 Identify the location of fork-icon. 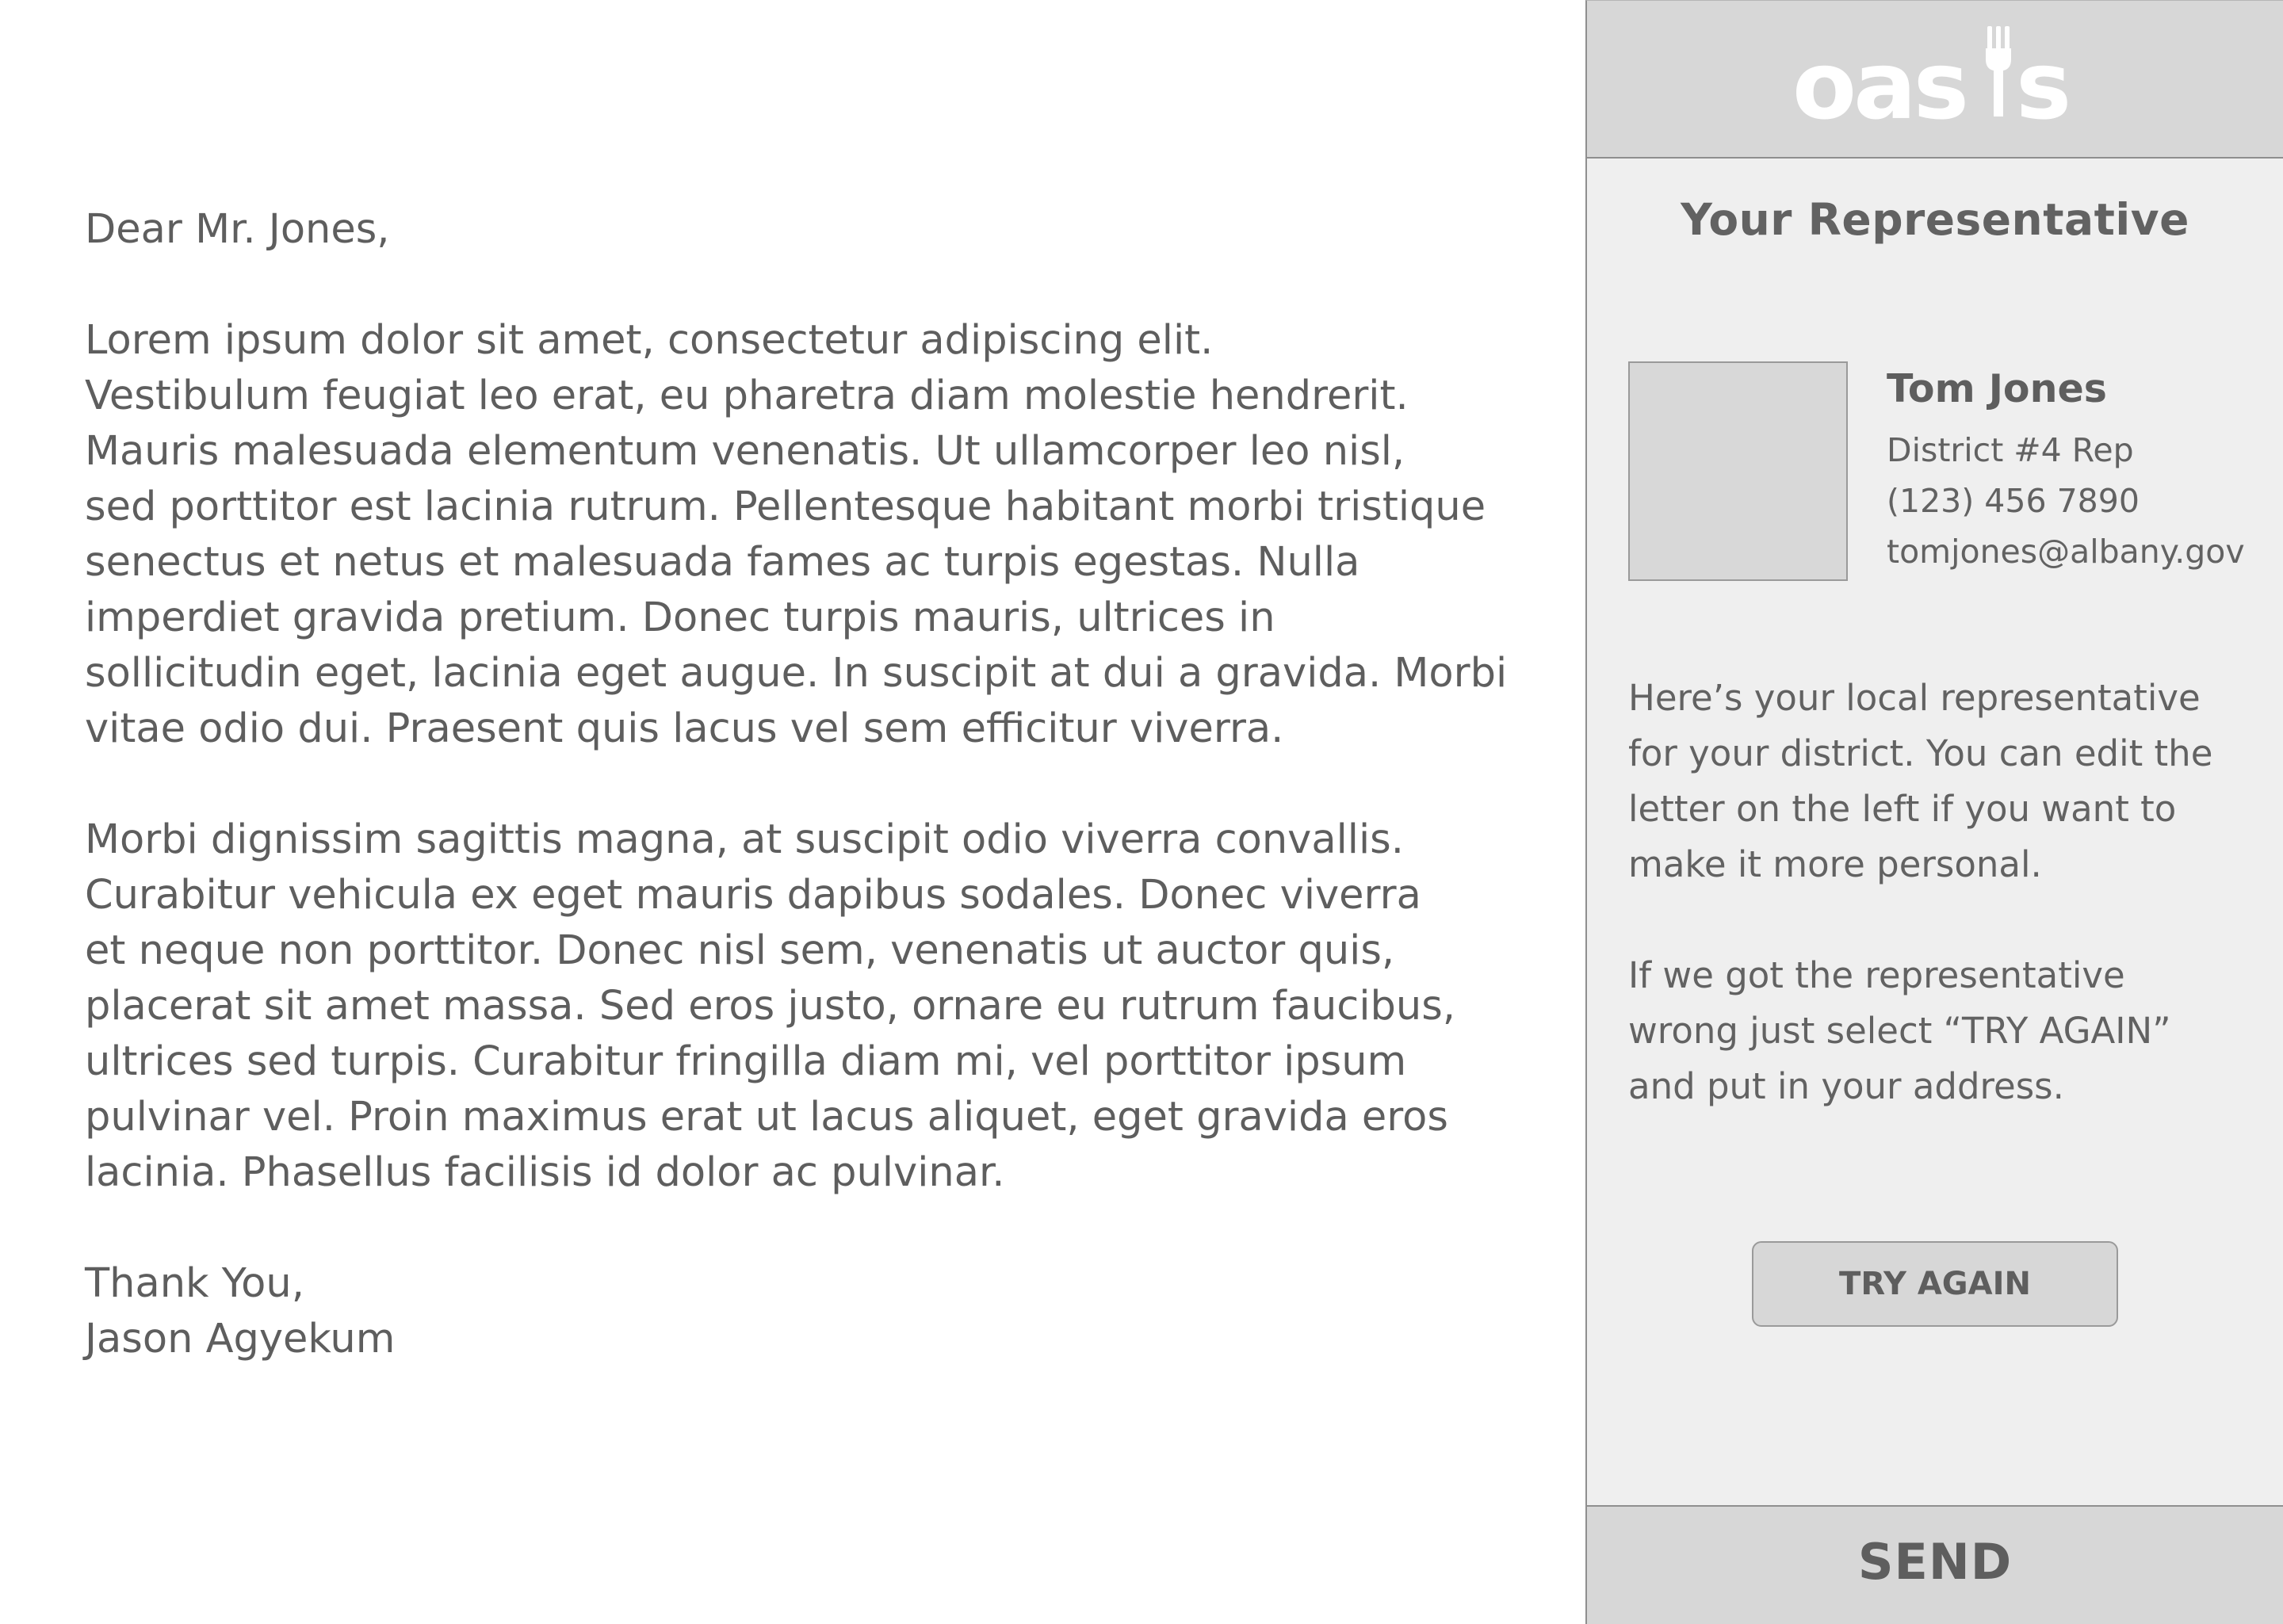
(1998, 71).